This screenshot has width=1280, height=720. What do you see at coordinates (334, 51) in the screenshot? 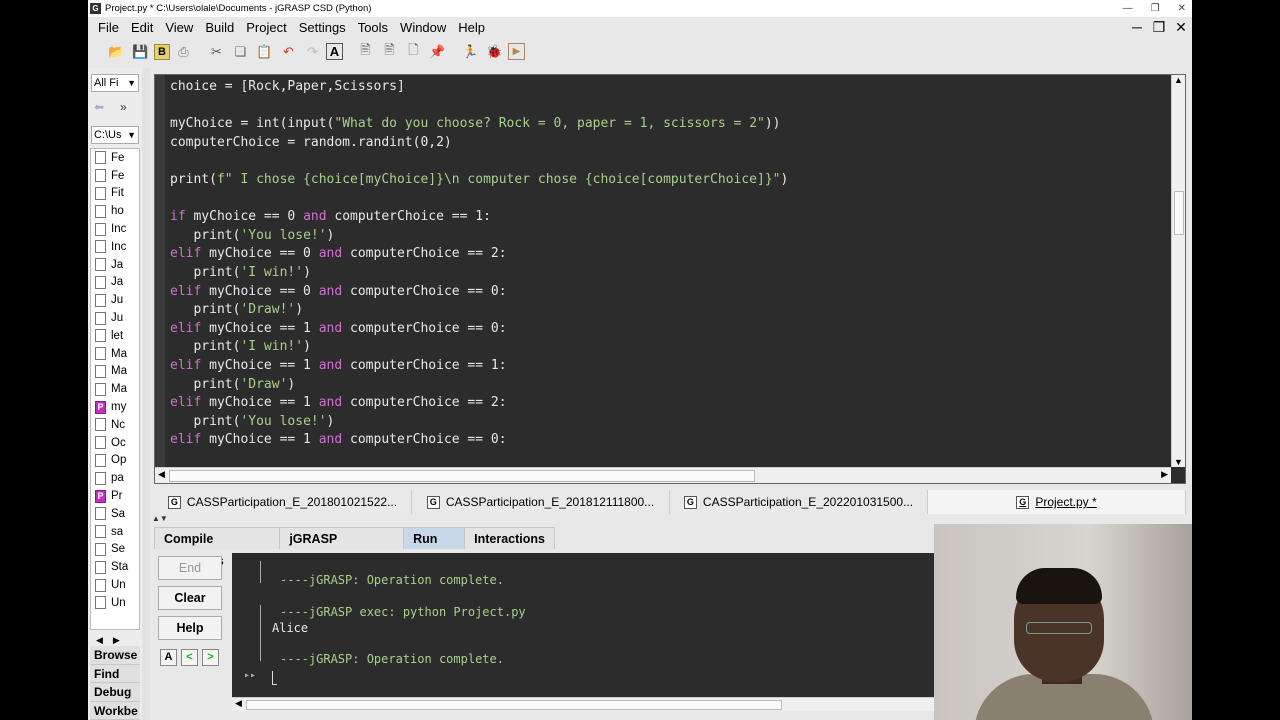
I see `font-icon: A` at bounding box center [334, 51].